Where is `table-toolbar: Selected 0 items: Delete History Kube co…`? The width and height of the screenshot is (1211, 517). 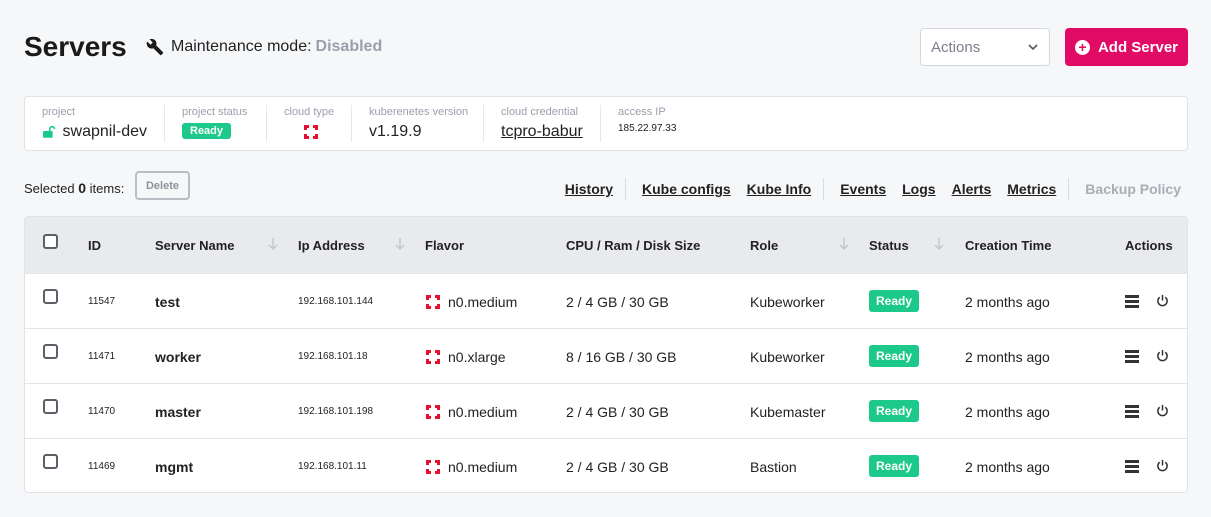
table-toolbar: Selected 0 items: Delete History Kube co… is located at coordinates (606, 186).